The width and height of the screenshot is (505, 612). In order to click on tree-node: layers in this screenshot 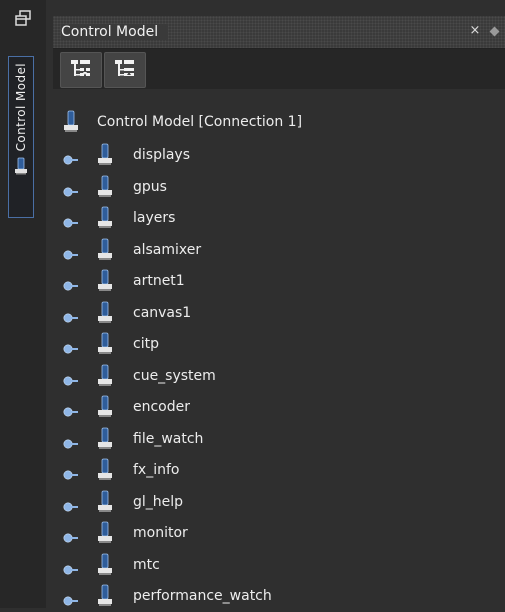, I will do `click(279, 218)`.